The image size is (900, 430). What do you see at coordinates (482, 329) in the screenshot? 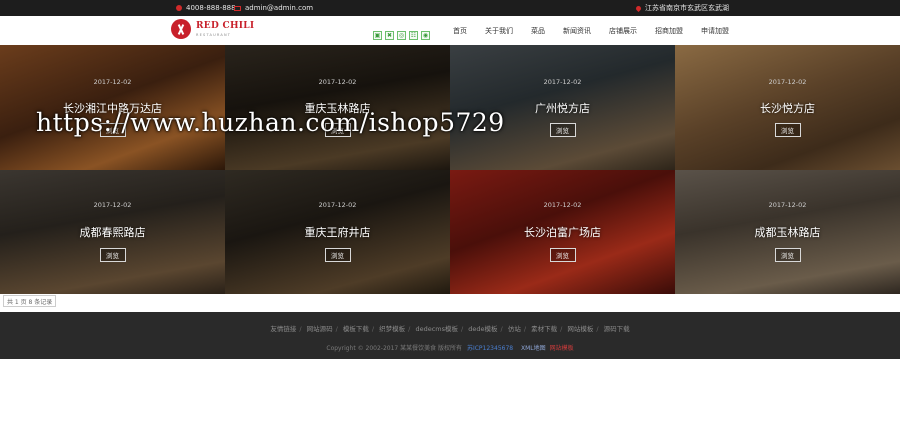
I see `footer-link: dede模板` at bounding box center [482, 329].